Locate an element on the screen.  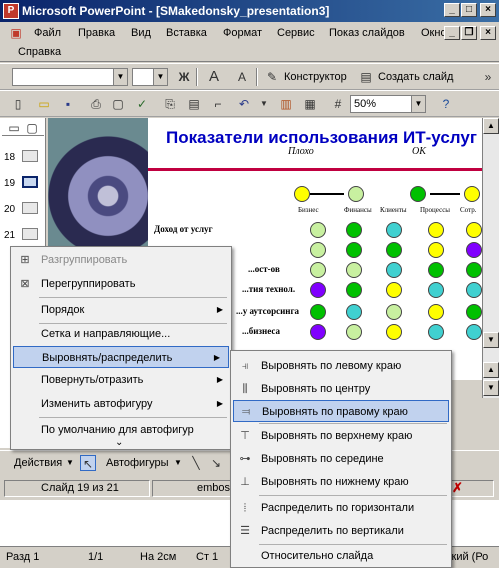
menu-item-change-autoshape: Изменить автофигуру ▶ is located at coordinates (121, 404).